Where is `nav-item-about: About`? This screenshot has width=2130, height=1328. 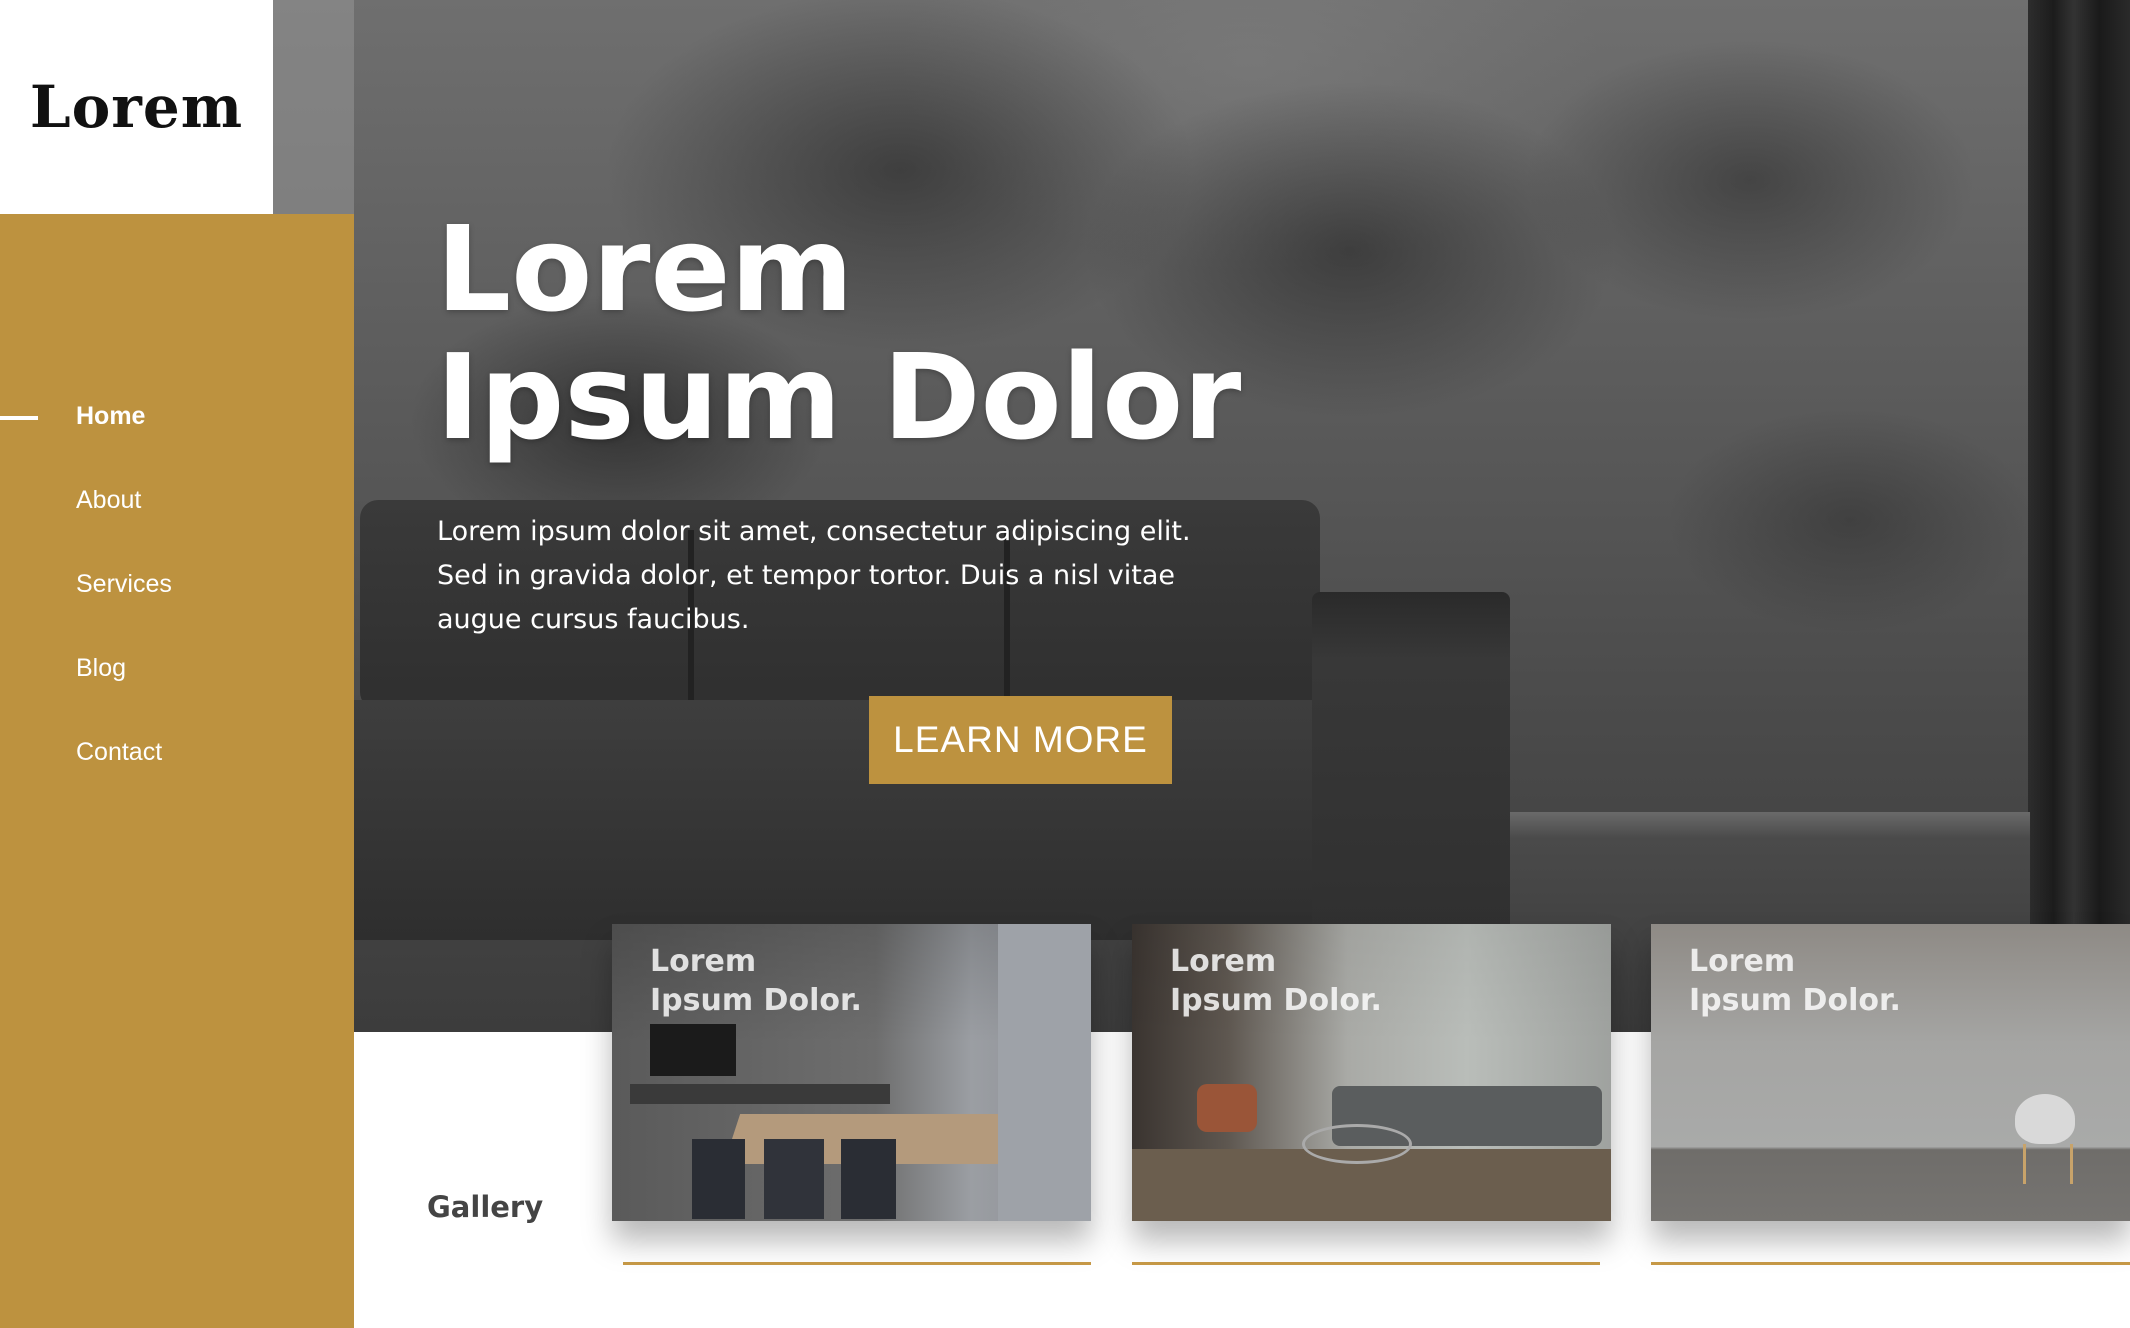 nav-item-about: About is located at coordinates (177, 512).